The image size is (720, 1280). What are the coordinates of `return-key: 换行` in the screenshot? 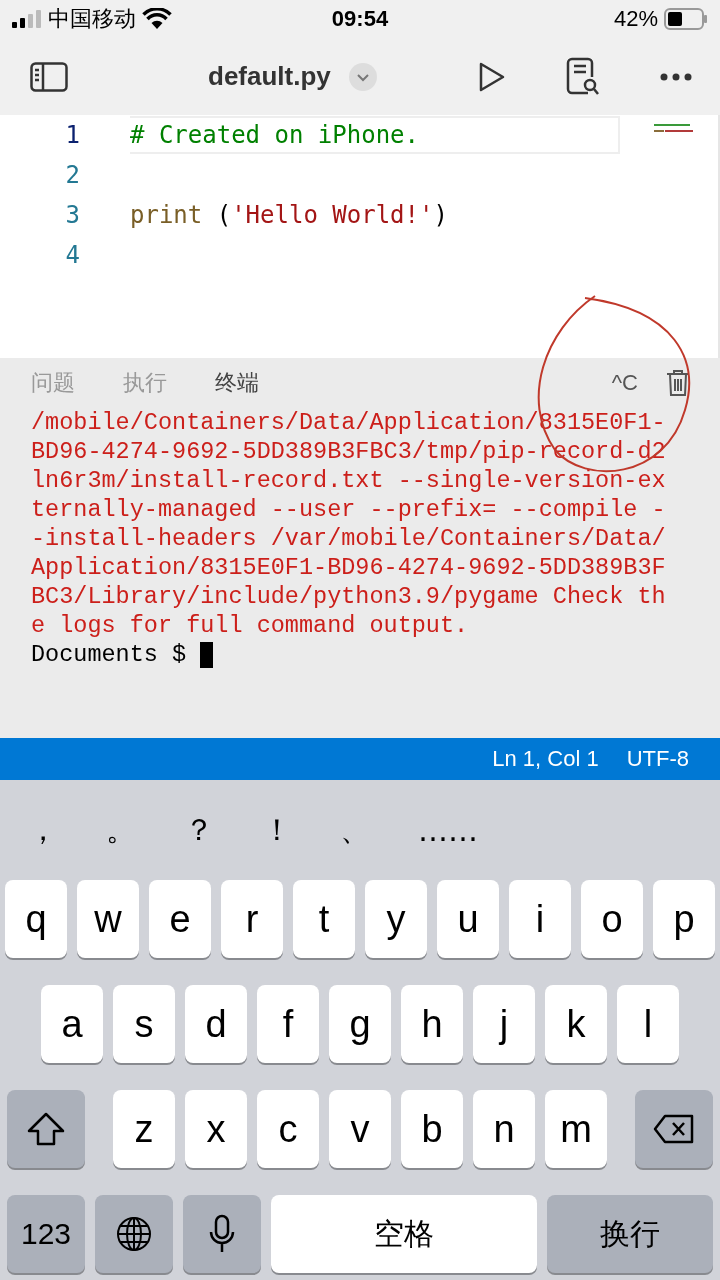 It's located at (630, 1234).